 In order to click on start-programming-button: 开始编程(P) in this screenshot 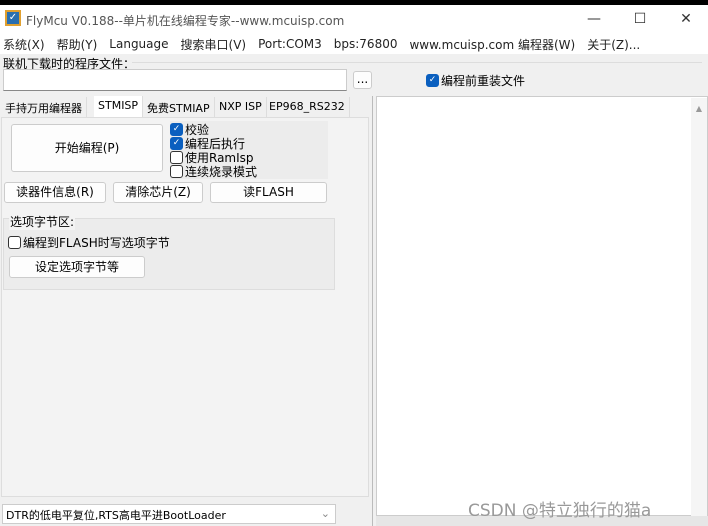, I will do `click(87, 148)`.